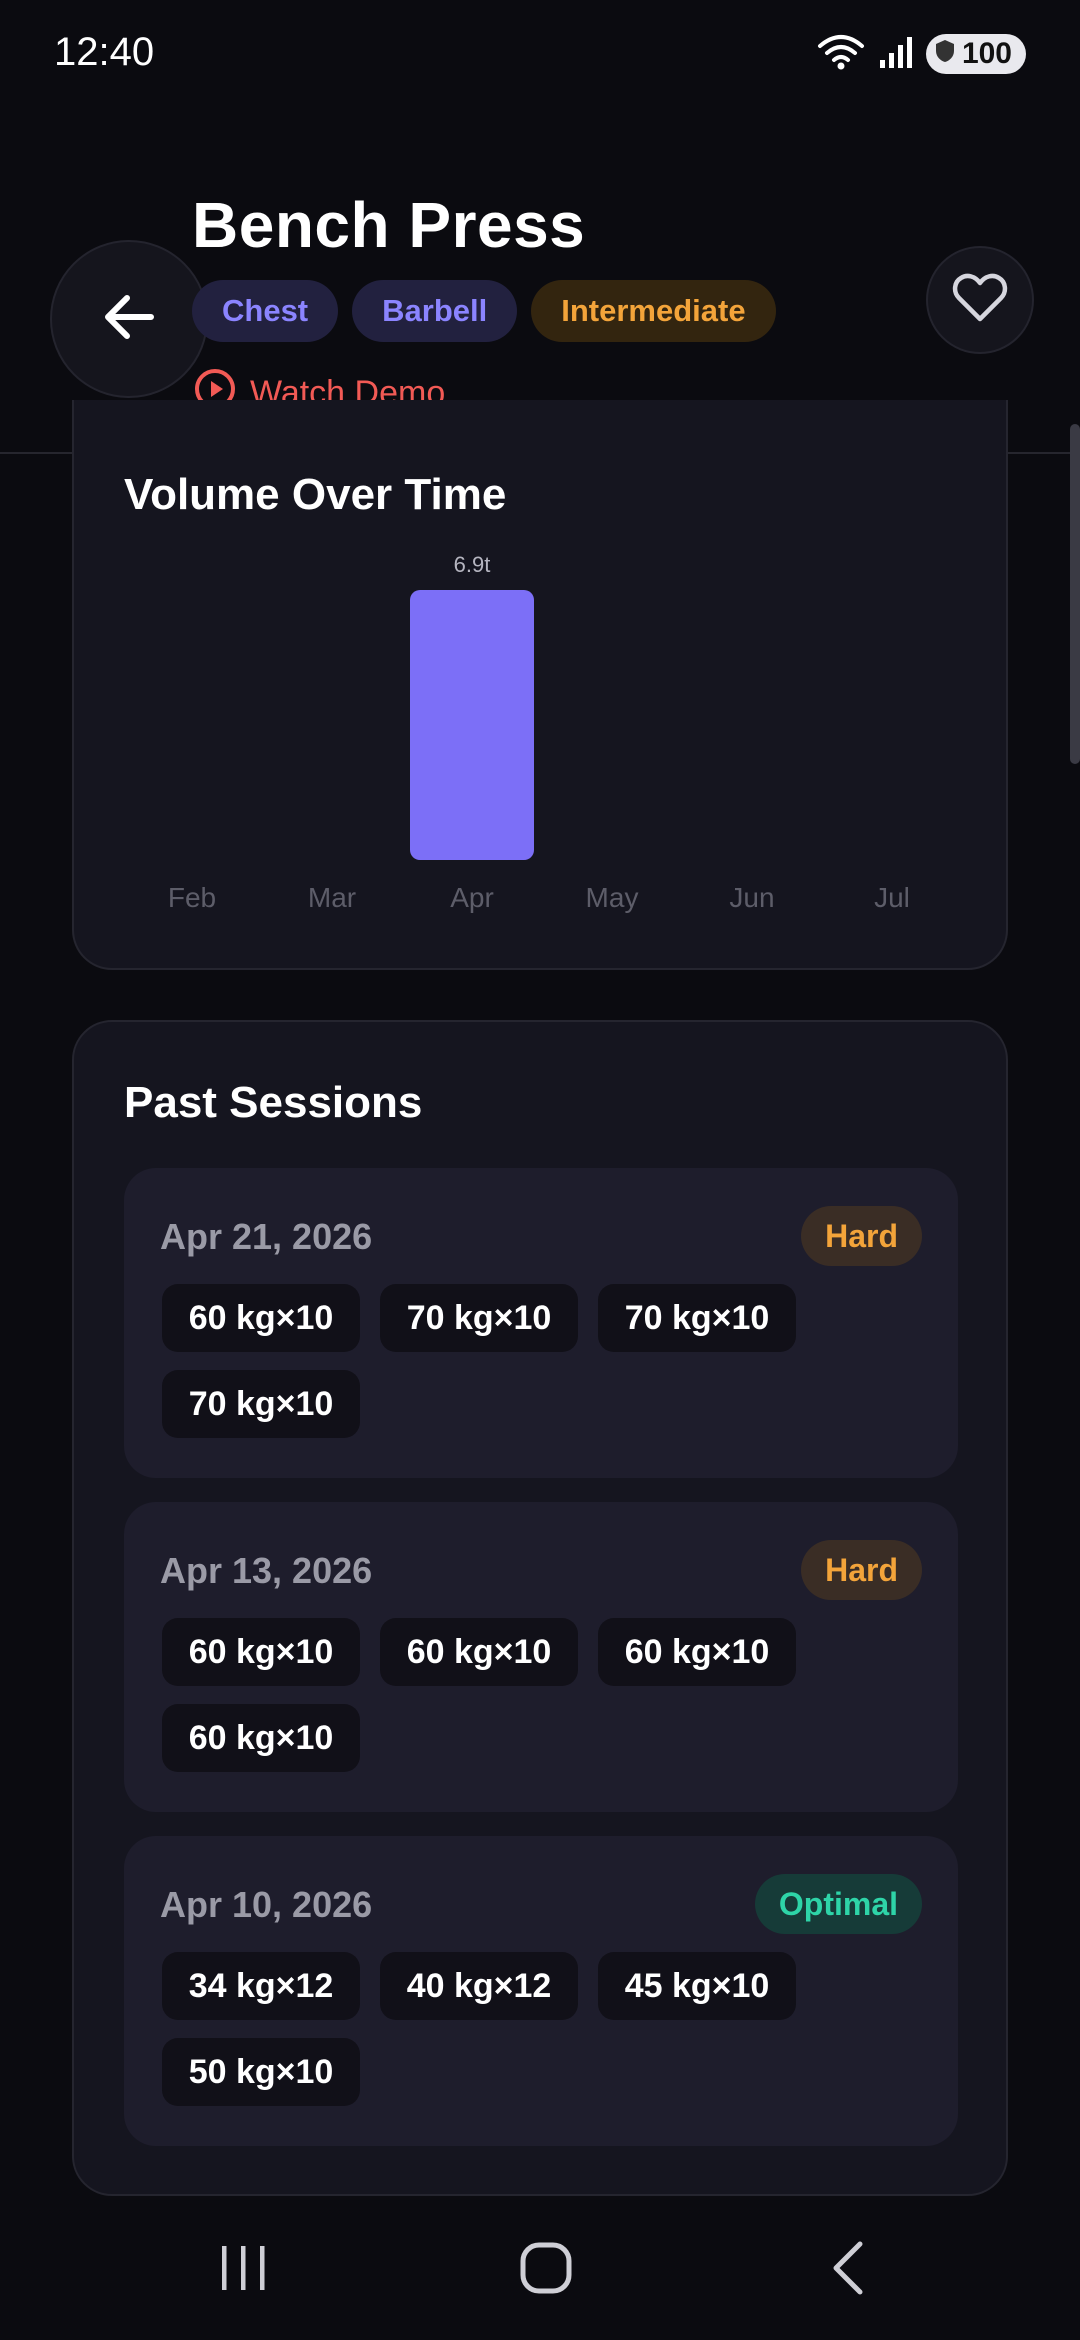  What do you see at coordinates (261, 2072) in the screenshot?
I see `set-chip: 50 kg×10` at bounding box center [261, 2072].